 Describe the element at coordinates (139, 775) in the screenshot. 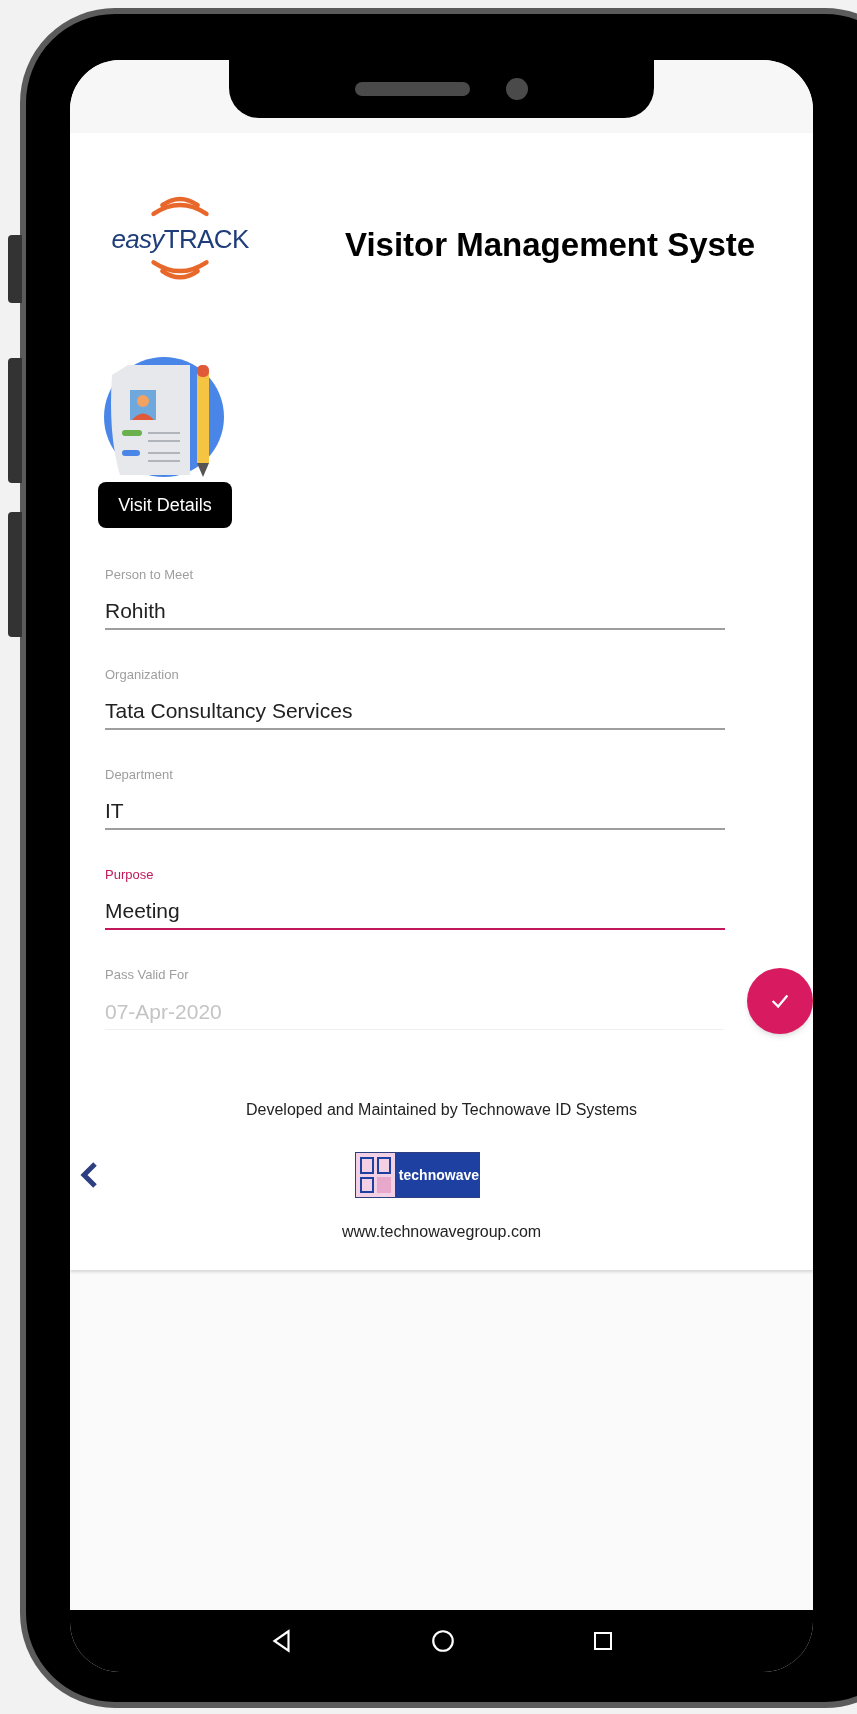

I see `field-label: Department` at that location.